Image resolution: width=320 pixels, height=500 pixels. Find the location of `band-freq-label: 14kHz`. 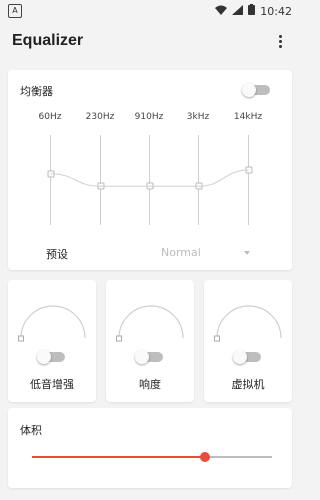

band-freq-label: 14kHz is located at coordinates (248, 117).